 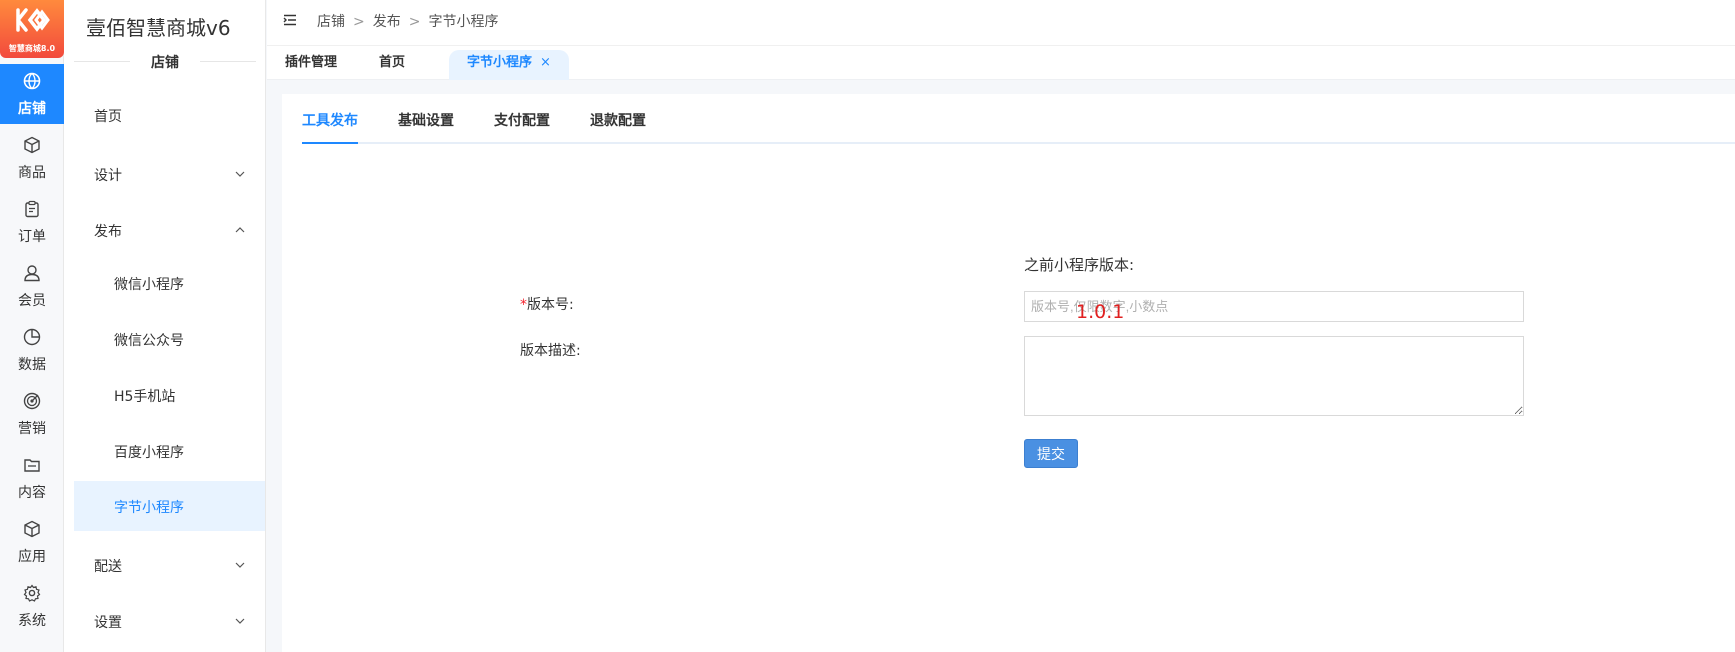 I want to click on menu-sub-wechat-mini: 微信小程序, so click(x=169, y=283).